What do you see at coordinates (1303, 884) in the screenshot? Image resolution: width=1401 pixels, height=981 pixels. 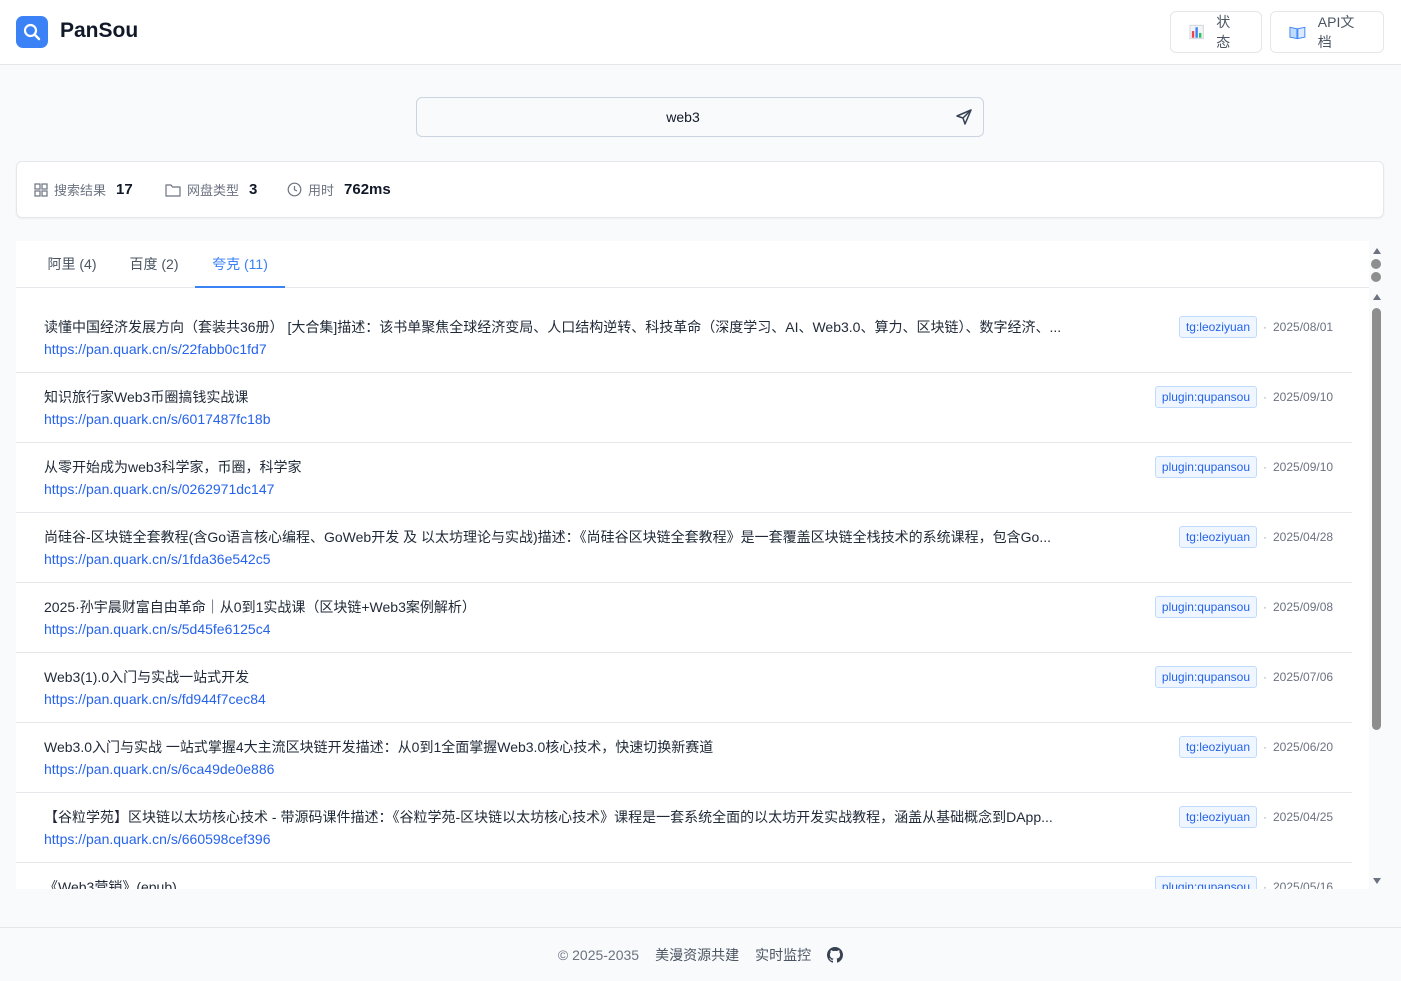 I see `result-date: 2025/05/16` at bounding box center [1303, 884].